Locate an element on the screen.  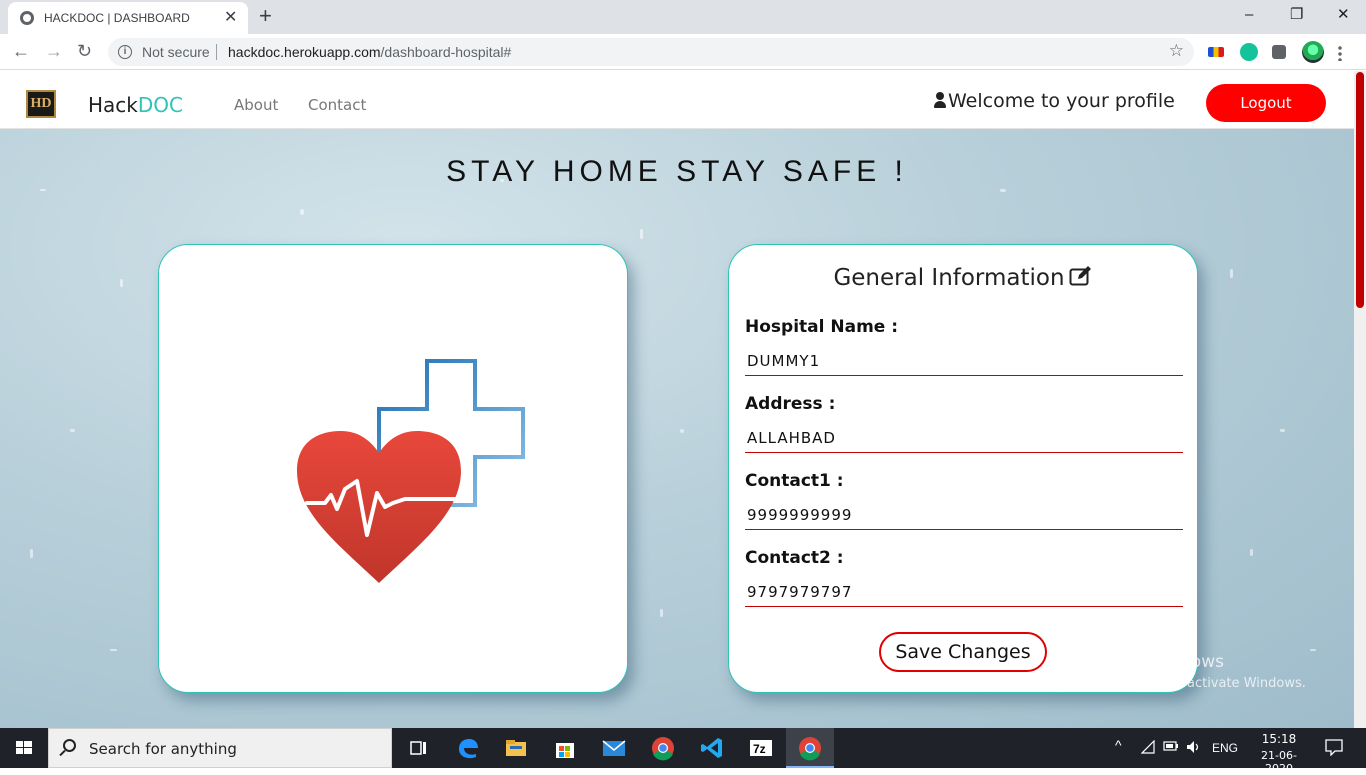
battery-icon is located at coordinates (1171, 747).